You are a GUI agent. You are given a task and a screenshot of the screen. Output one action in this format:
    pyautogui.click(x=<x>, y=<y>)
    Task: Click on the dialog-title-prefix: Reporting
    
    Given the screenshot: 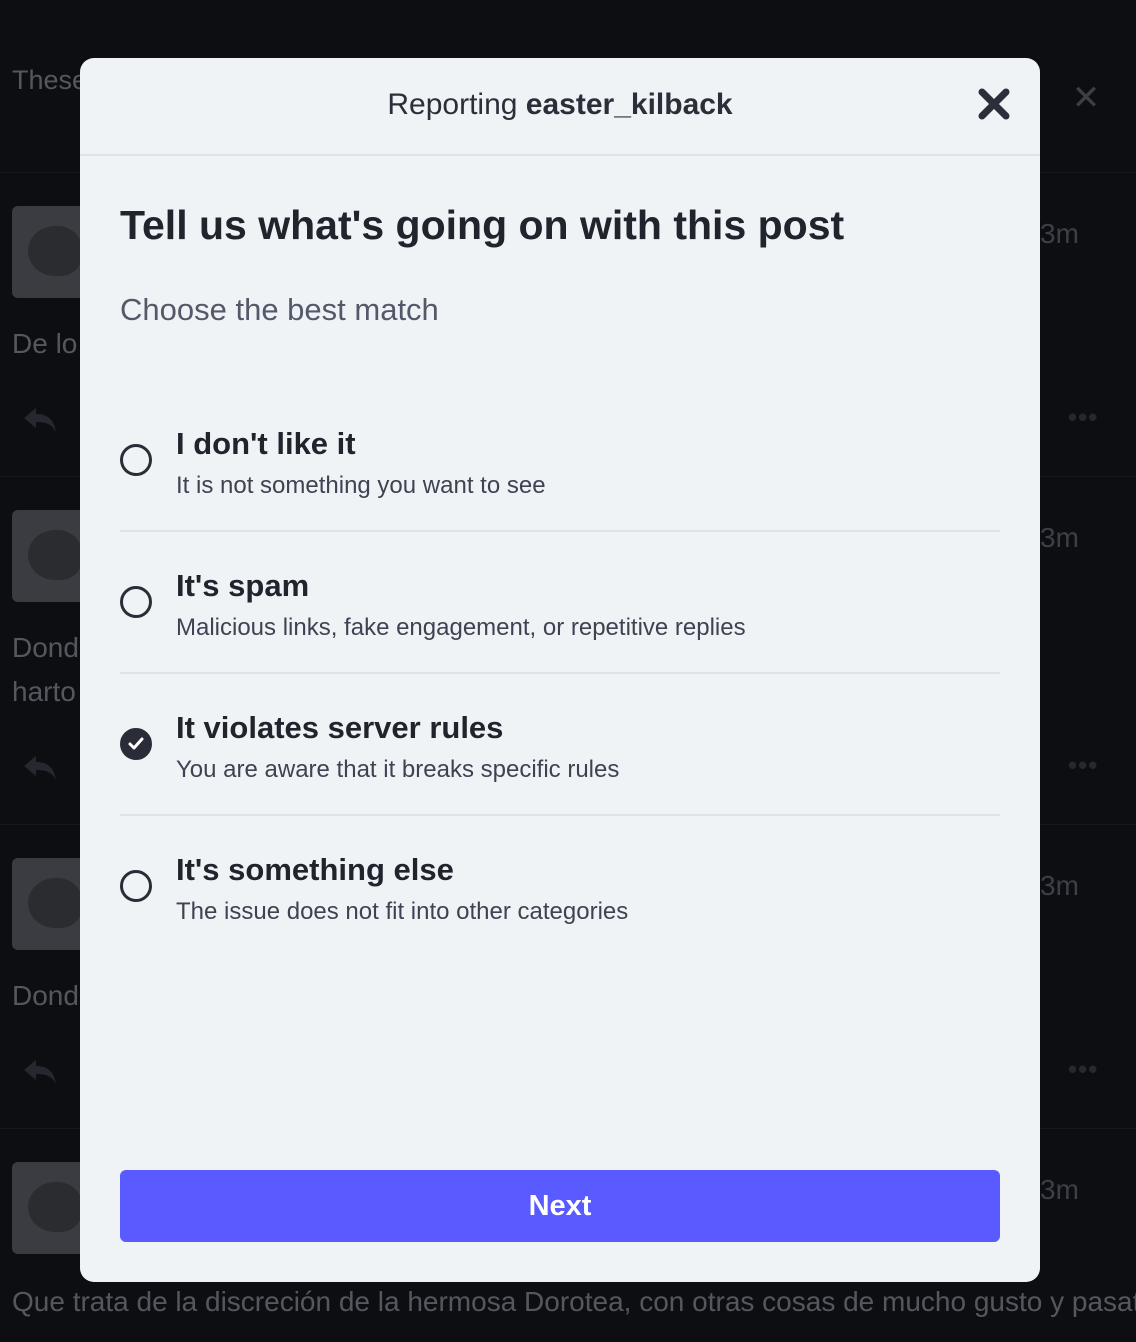 What is the action you would take?
    pyautogui.click(x=456, y=104)
    